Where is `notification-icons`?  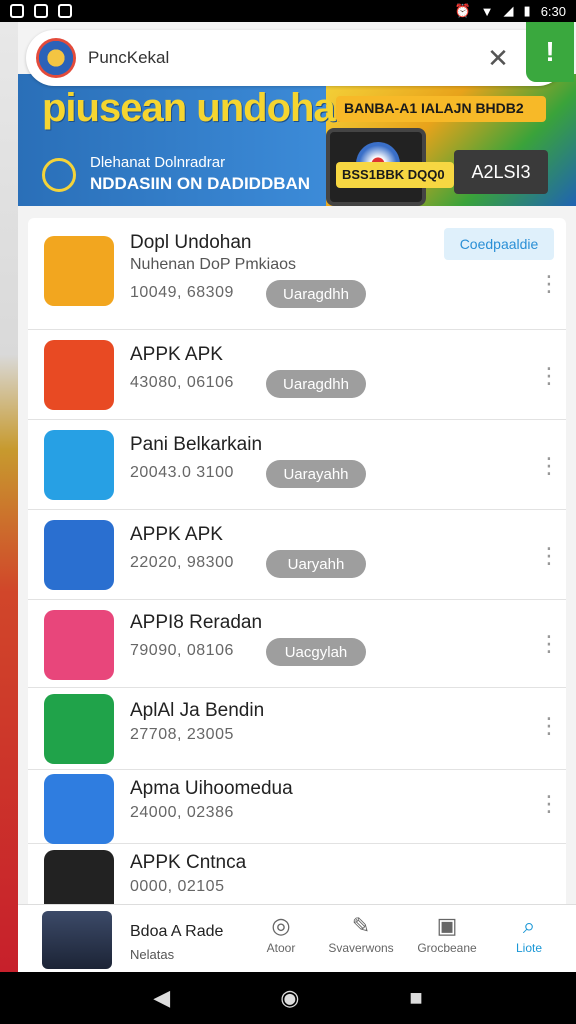 notification-icons is located at coordinates (41, 11).